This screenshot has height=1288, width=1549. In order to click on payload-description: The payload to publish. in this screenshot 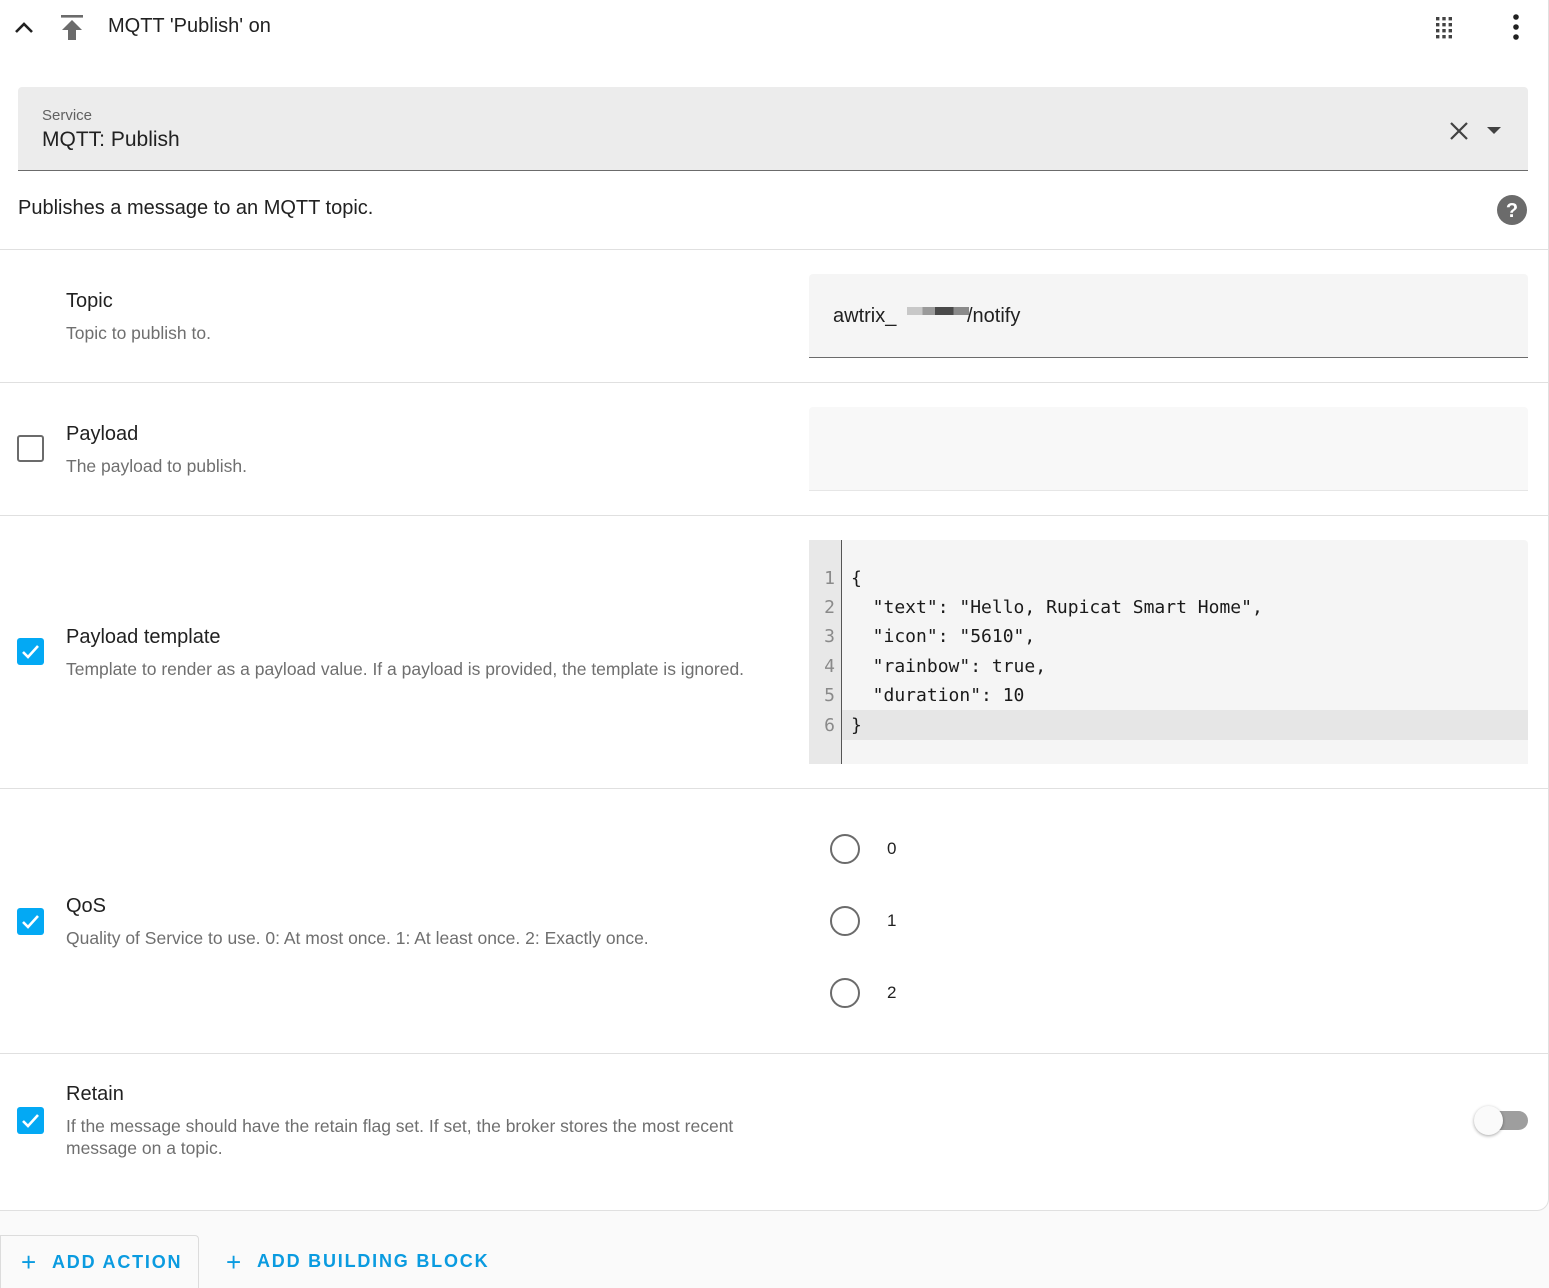, I will do `click(156, 466)`.